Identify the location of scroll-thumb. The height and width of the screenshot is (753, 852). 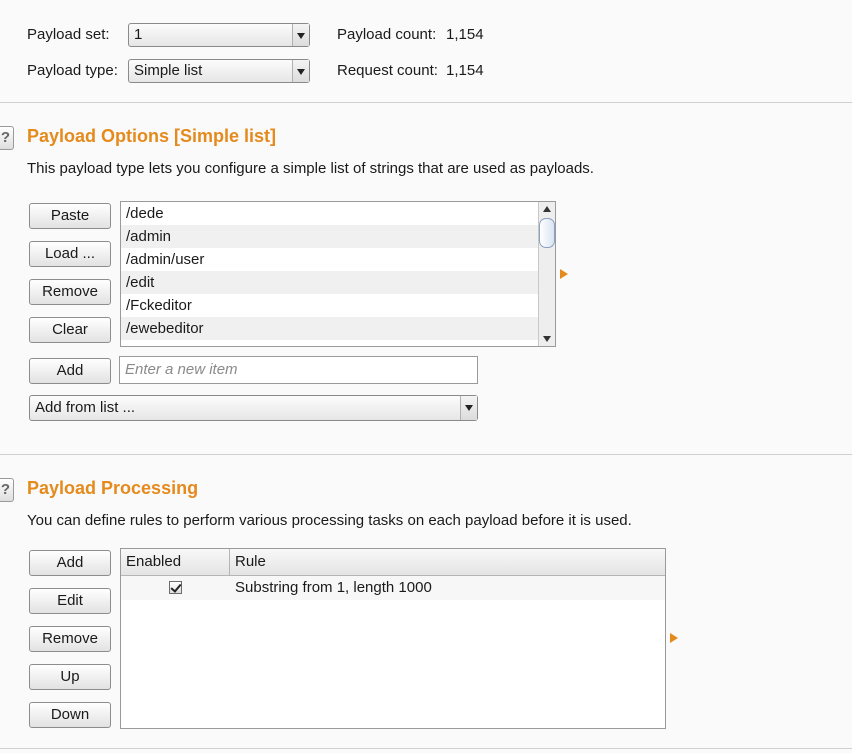
(547, 233).